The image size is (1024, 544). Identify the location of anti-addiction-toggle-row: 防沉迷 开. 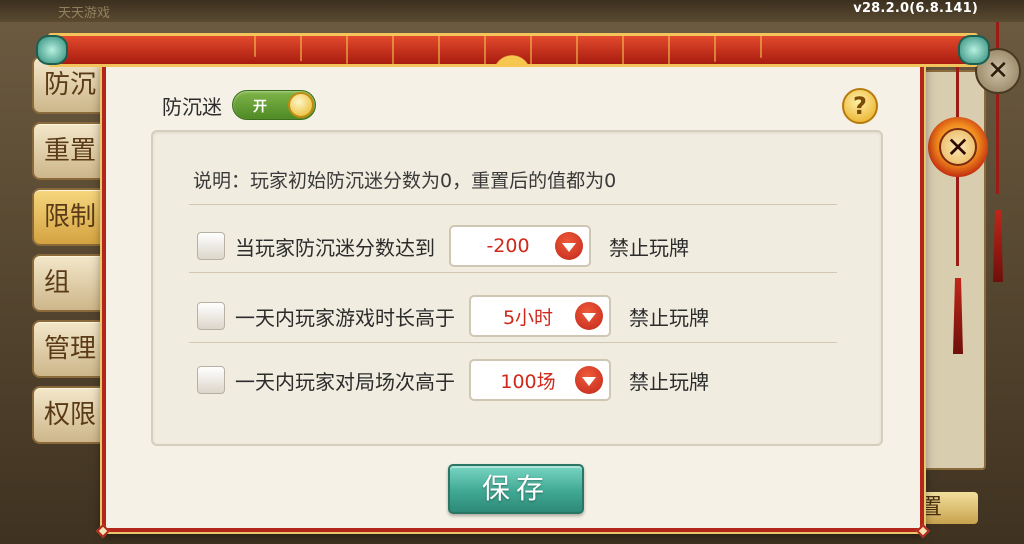
(239, 105).